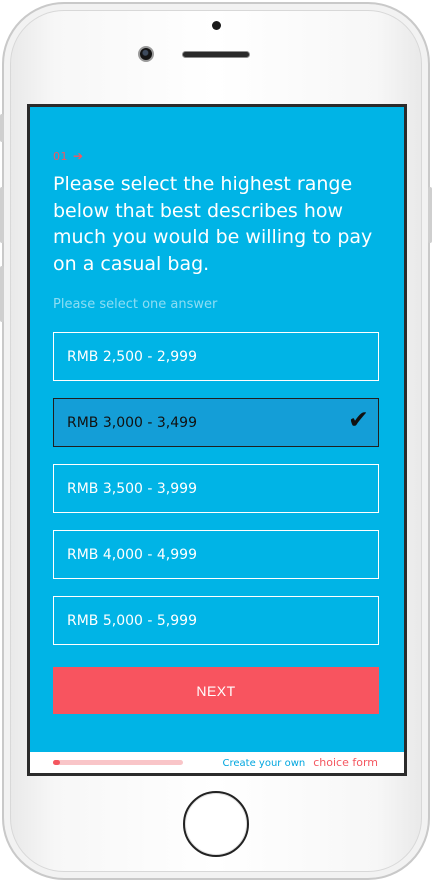 This screenshot has height=884, width=434. I want to click on arrow-right-icon: ➔, so click(78, 156).